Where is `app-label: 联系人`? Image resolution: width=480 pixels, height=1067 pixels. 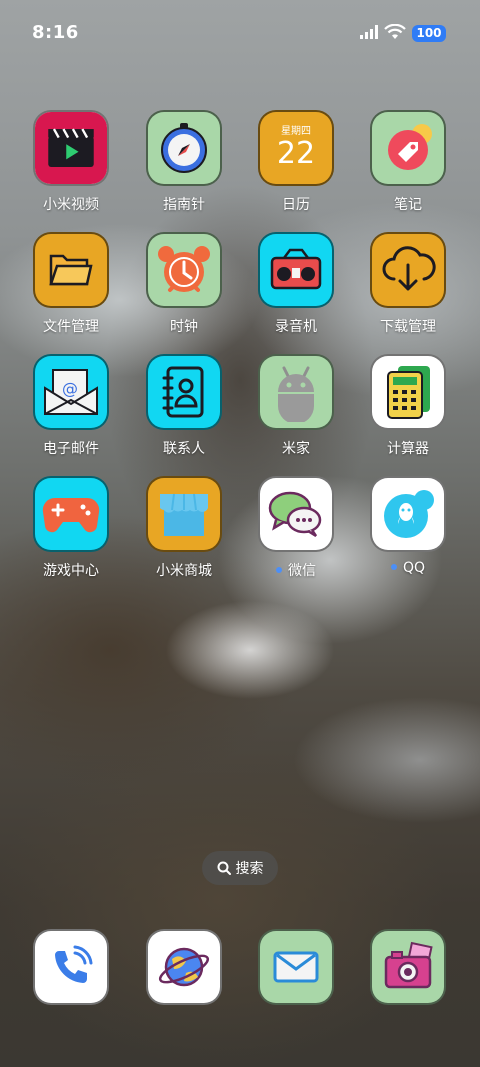
app-label: 联系人 is located at coordinates (184, 449).